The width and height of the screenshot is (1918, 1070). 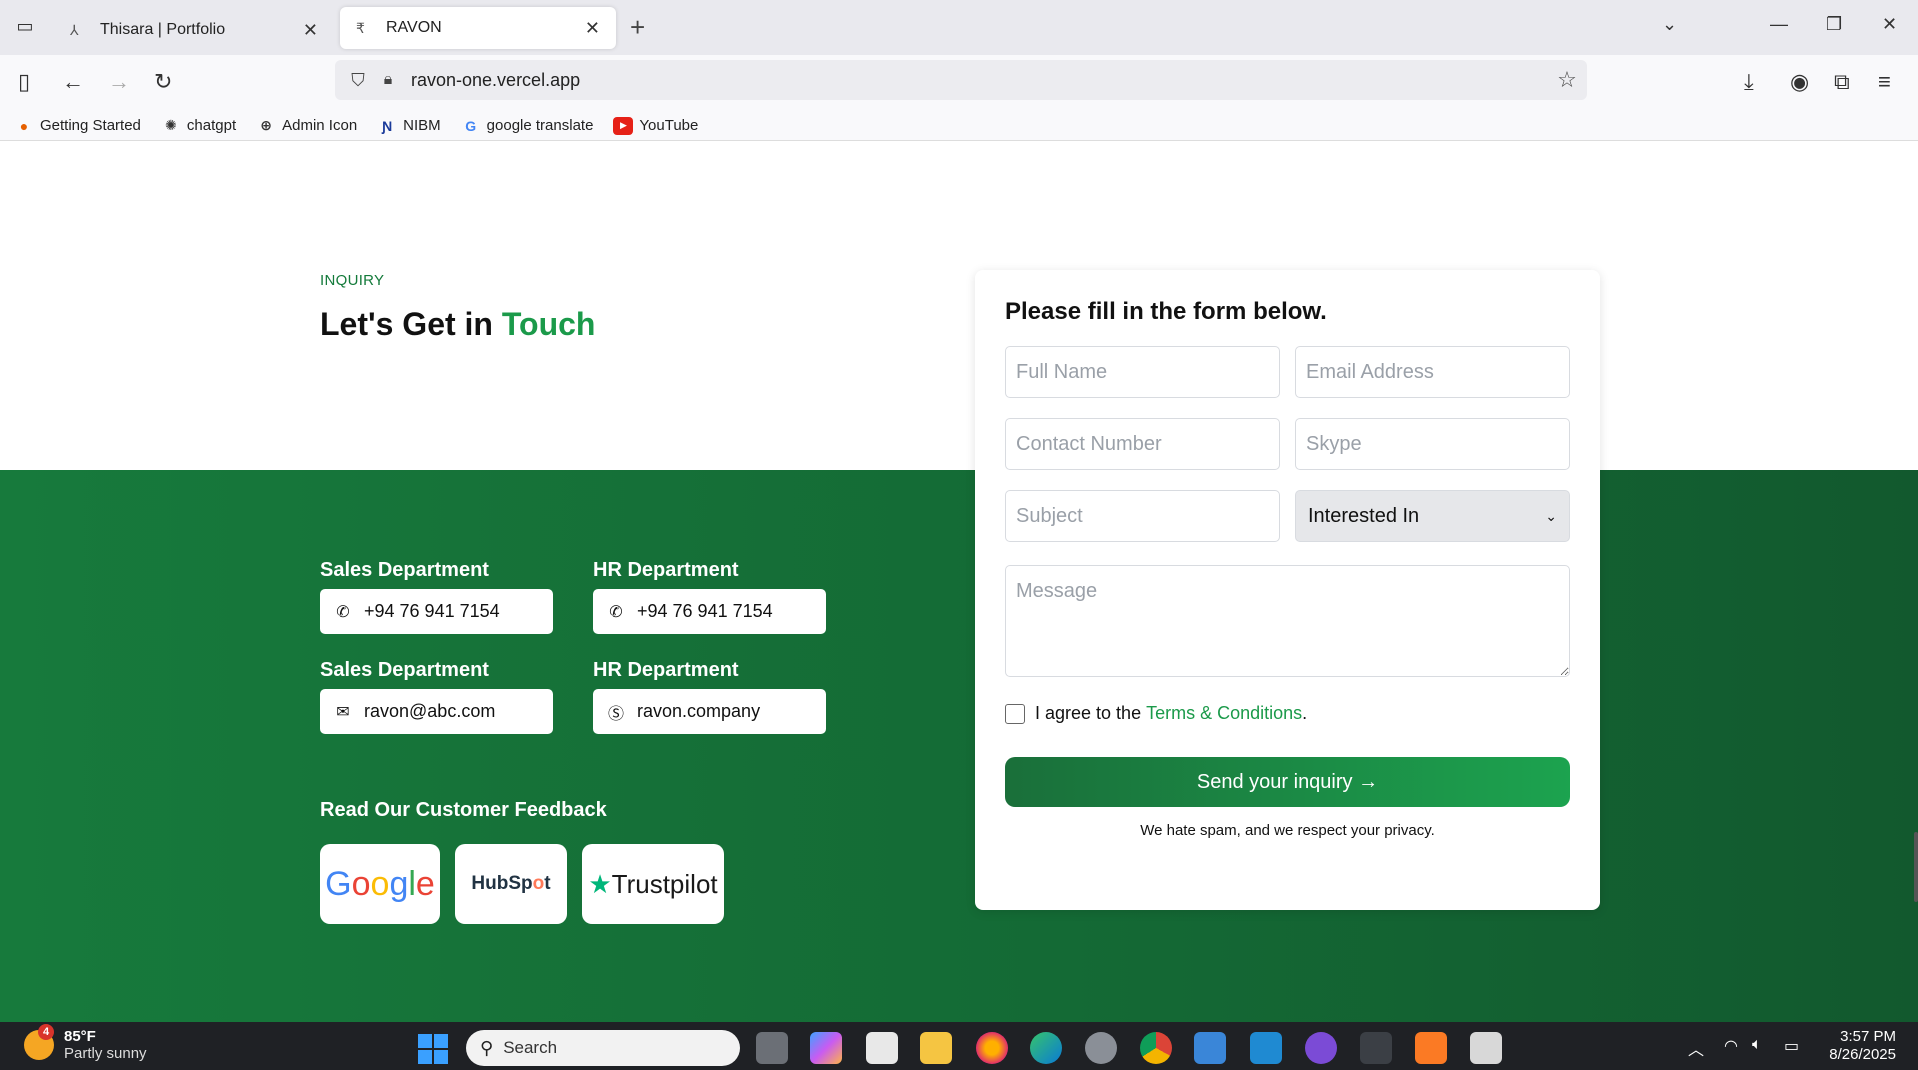 What do you see at coordinates (1862, 1054) in the screenshot?
I see `clock-date: 8/26/2025` at bounding box center [1862, 1054].